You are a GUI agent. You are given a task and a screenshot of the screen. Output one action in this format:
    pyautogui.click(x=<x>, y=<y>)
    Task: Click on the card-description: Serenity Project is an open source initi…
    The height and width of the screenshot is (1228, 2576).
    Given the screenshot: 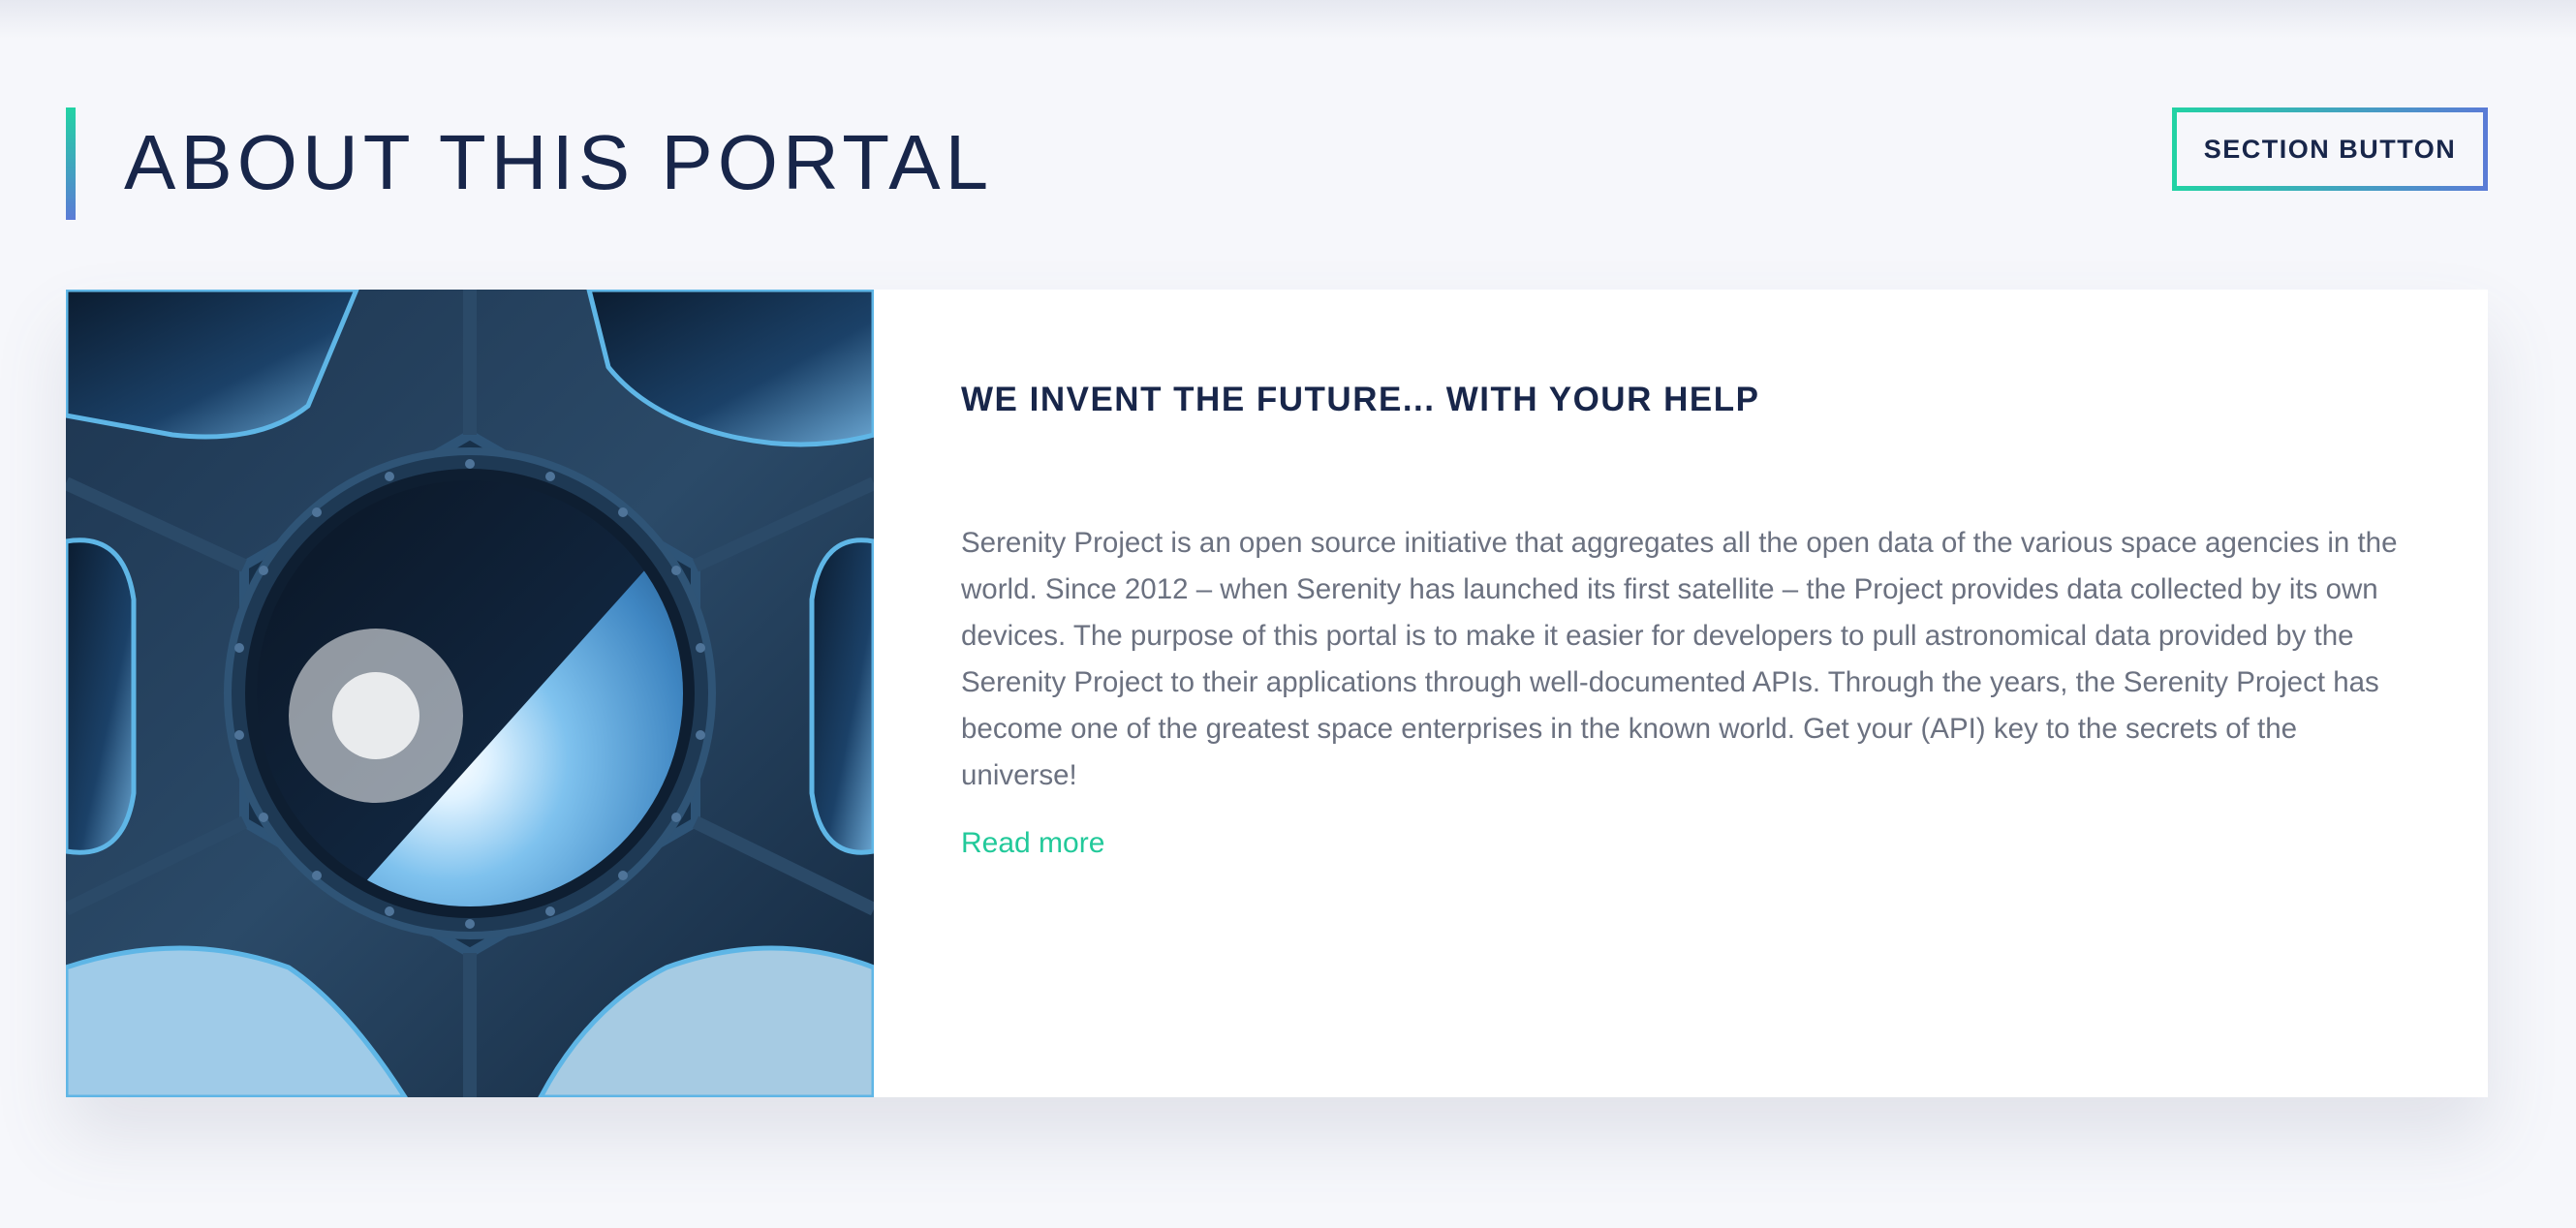 What is the action you would take?
    pyautogui.click(x=1679, y=659)
    